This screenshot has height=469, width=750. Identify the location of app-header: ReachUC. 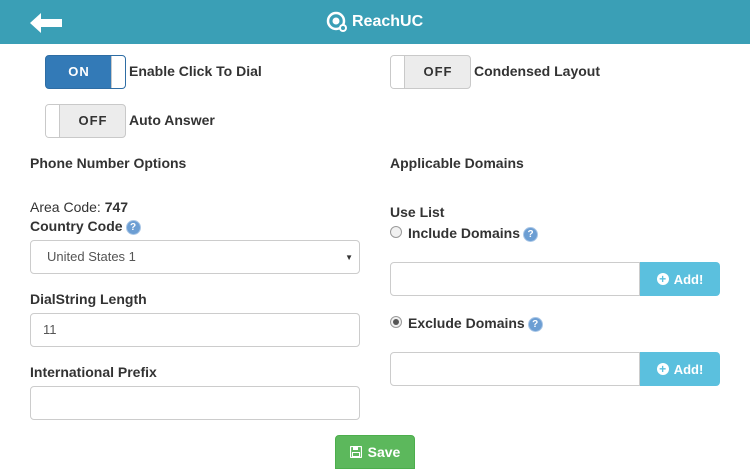
(375, 22).